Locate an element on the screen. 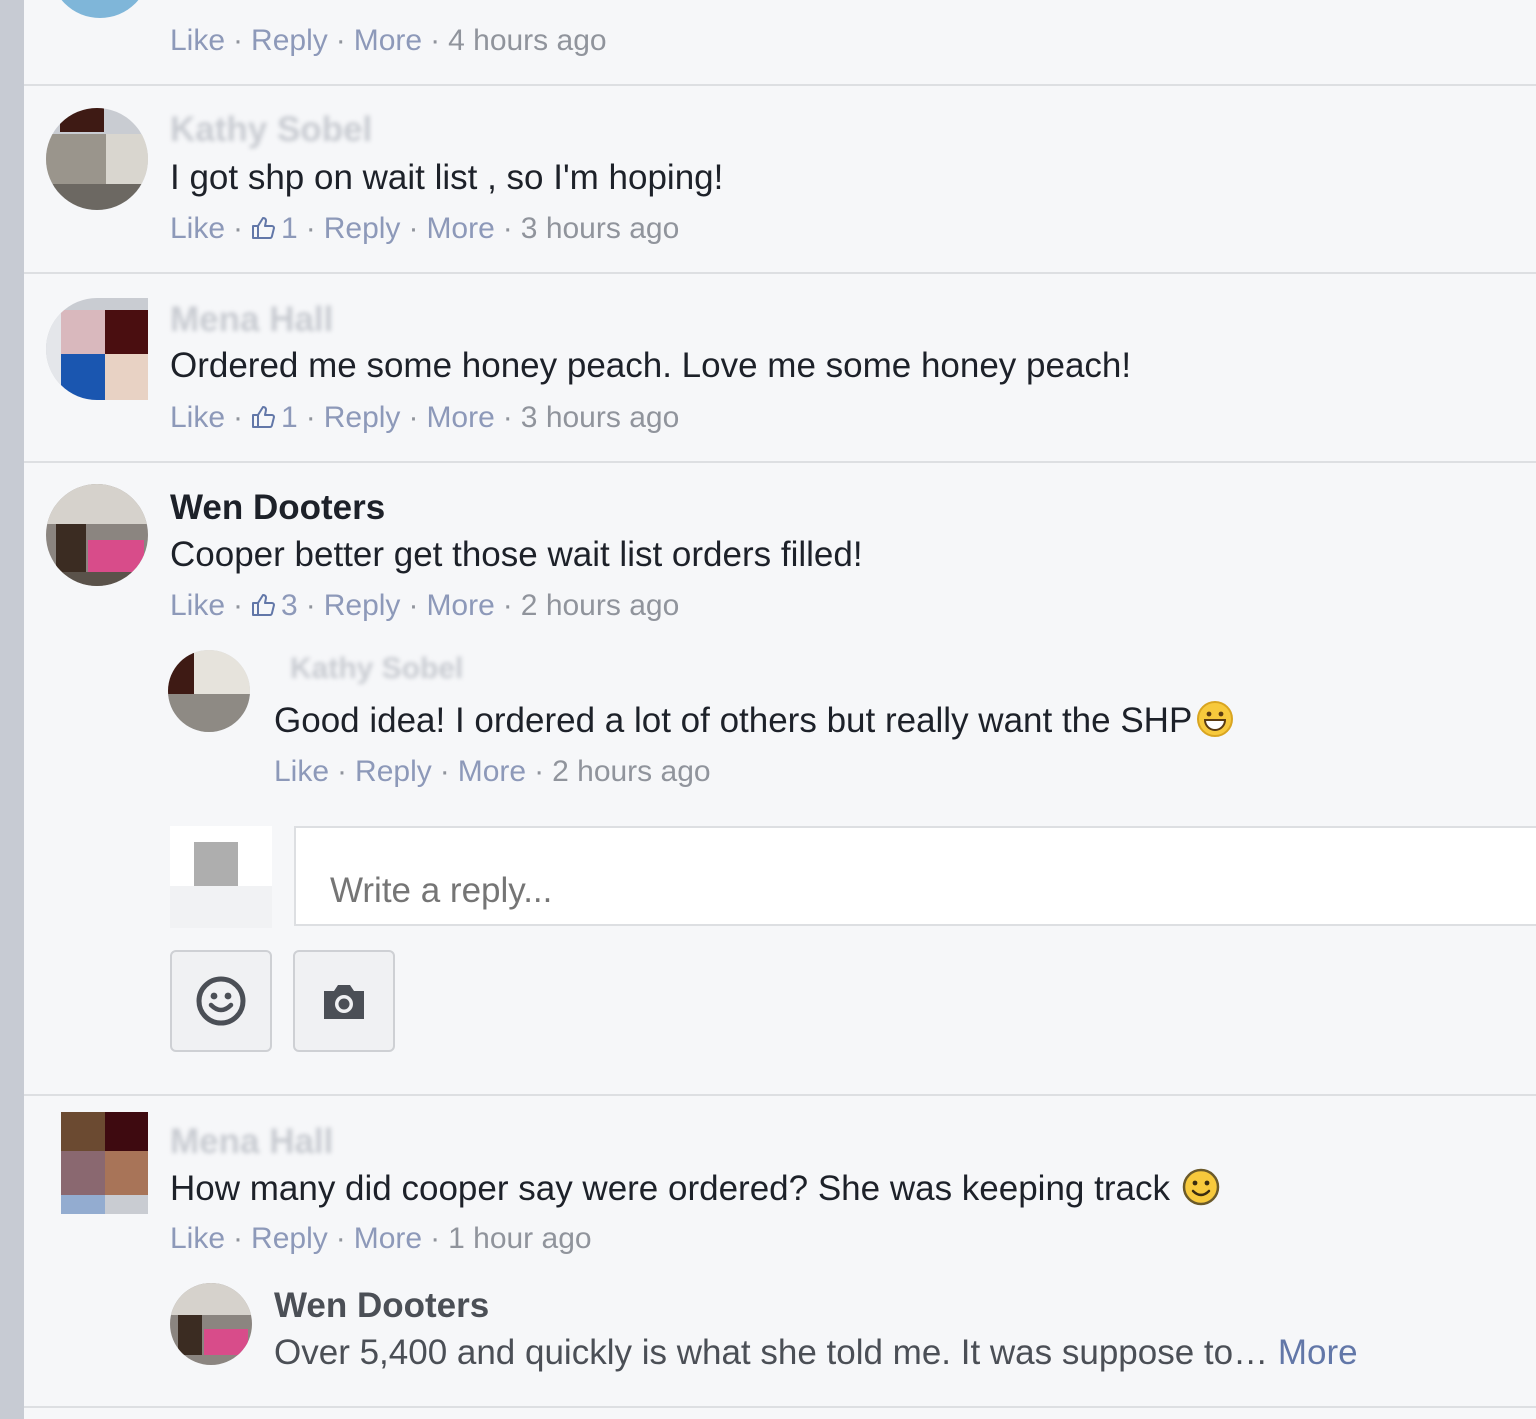 The height and width of the screenshot is (1419, 1536). reply-input is located at coordinates (915, 876).